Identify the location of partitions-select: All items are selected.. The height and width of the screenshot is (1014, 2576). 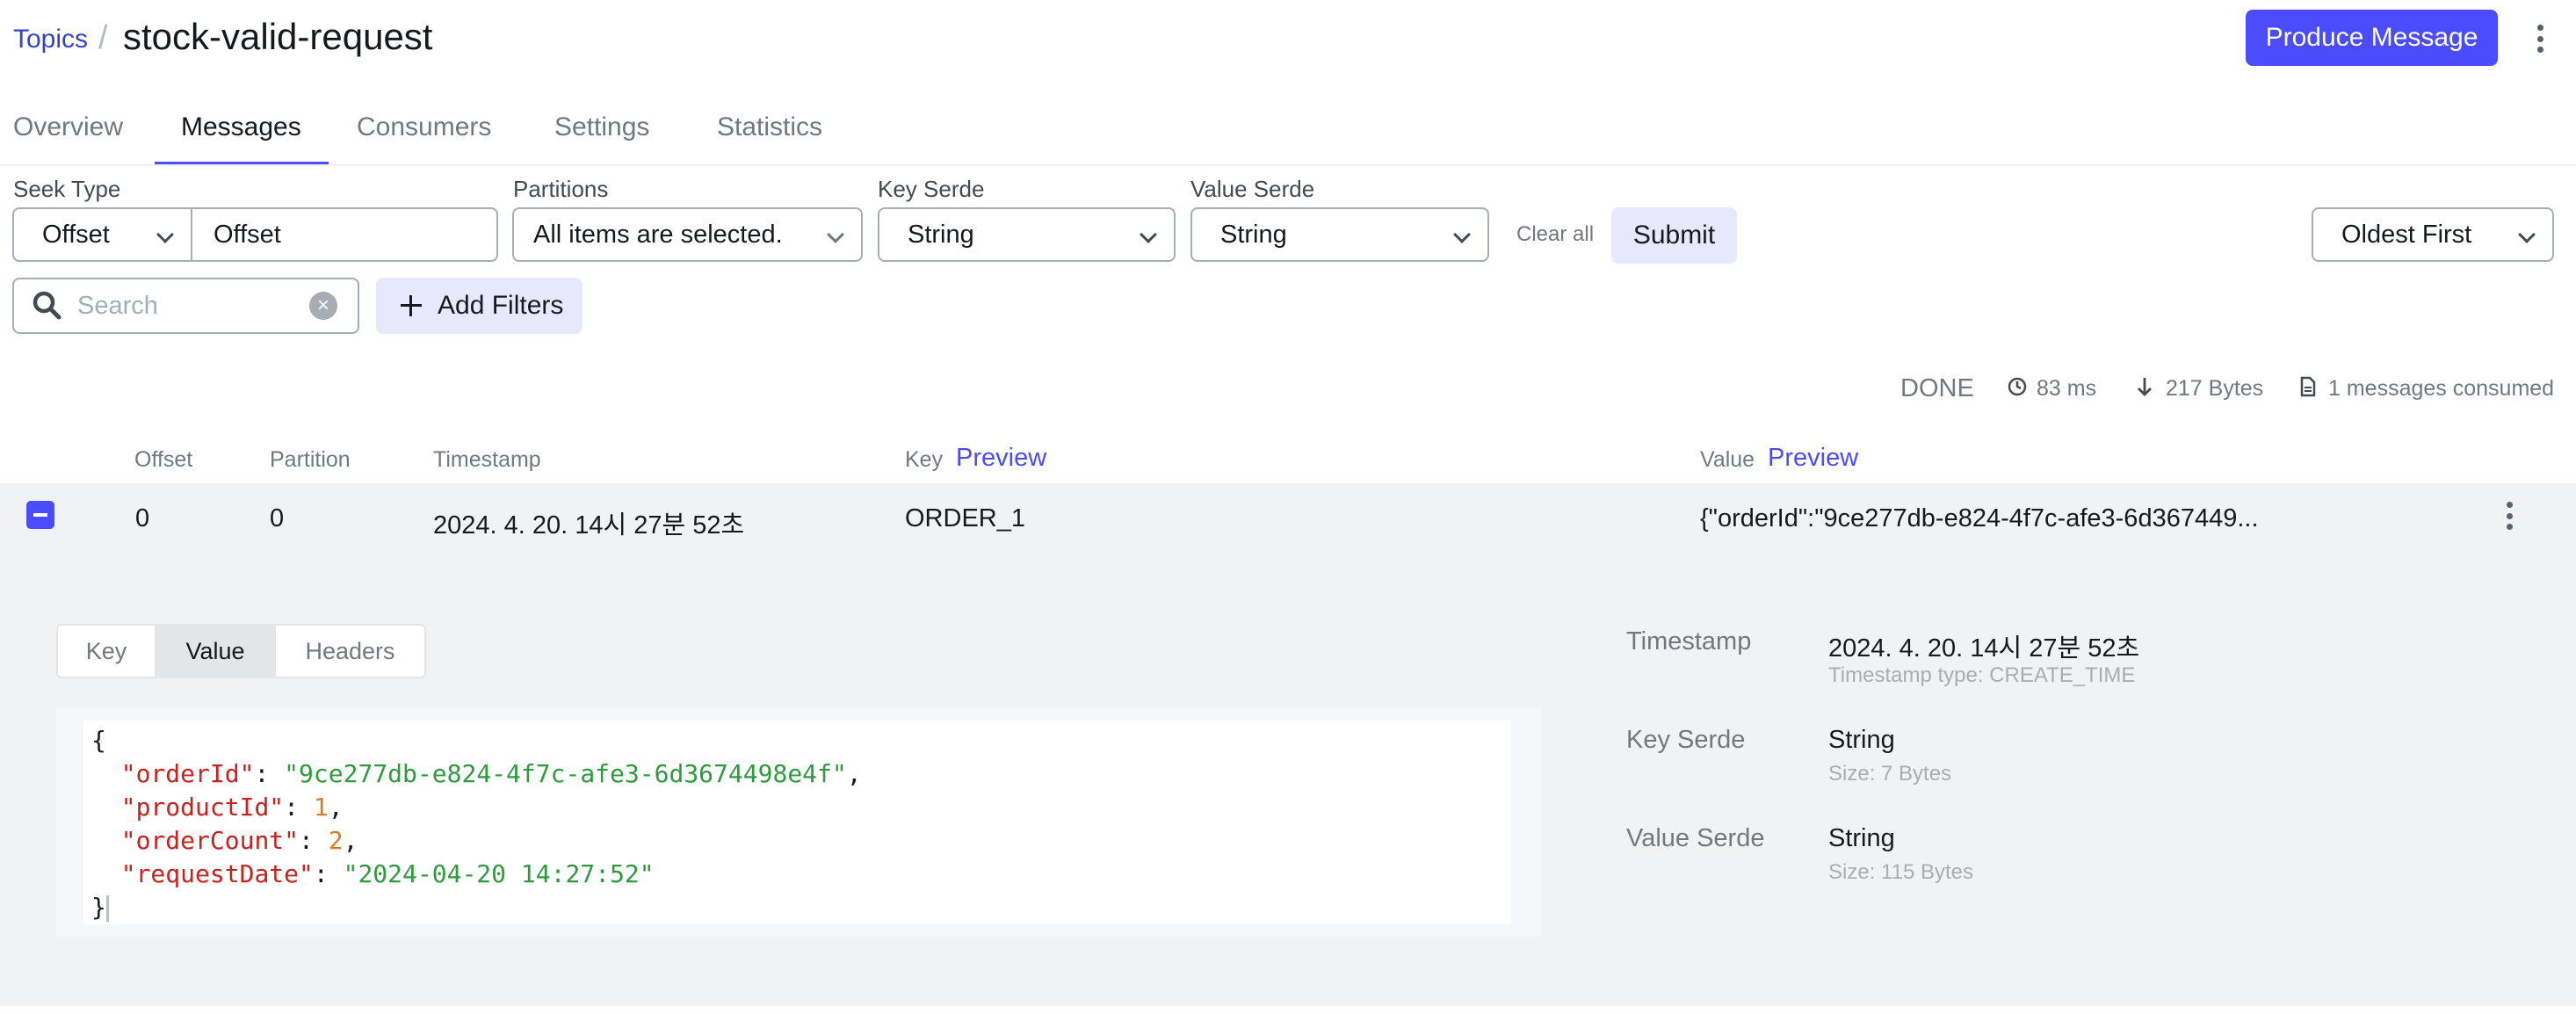
(687, 234).